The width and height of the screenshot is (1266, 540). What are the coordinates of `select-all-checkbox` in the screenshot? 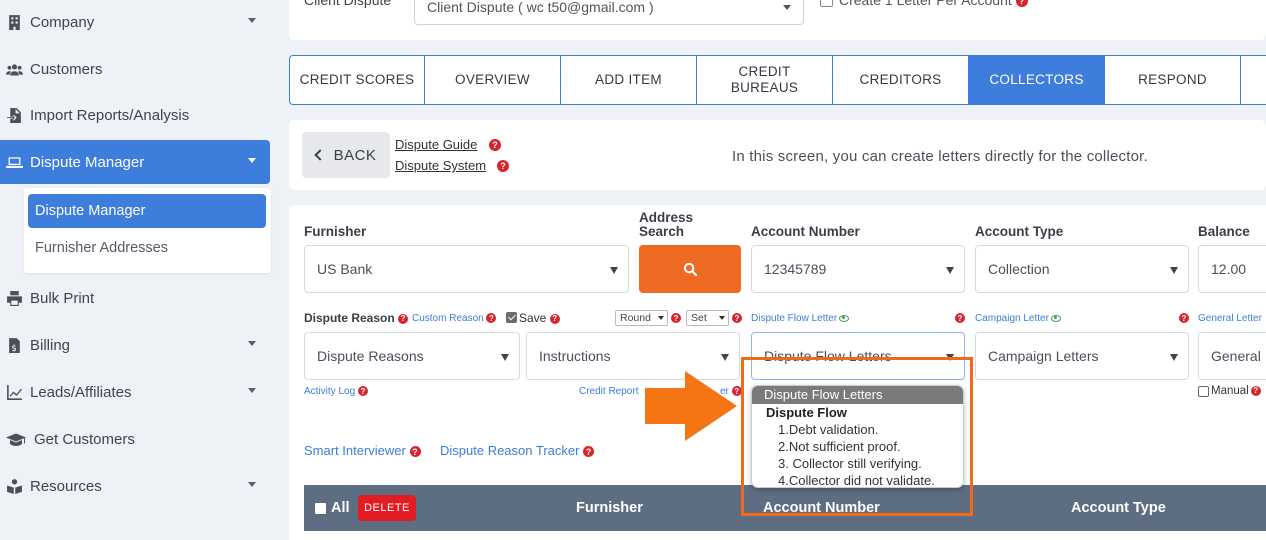 It's located at (320, 508).